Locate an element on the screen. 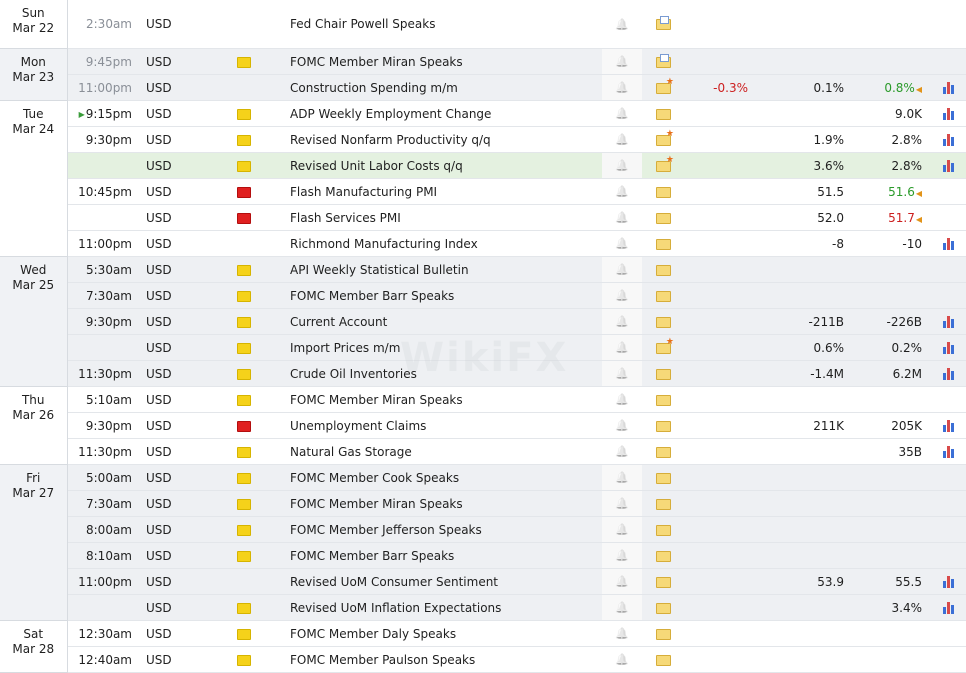 The image size is (966, 673). event-name: ADP Weekly Employment Change is located at coordinates (446, 113).